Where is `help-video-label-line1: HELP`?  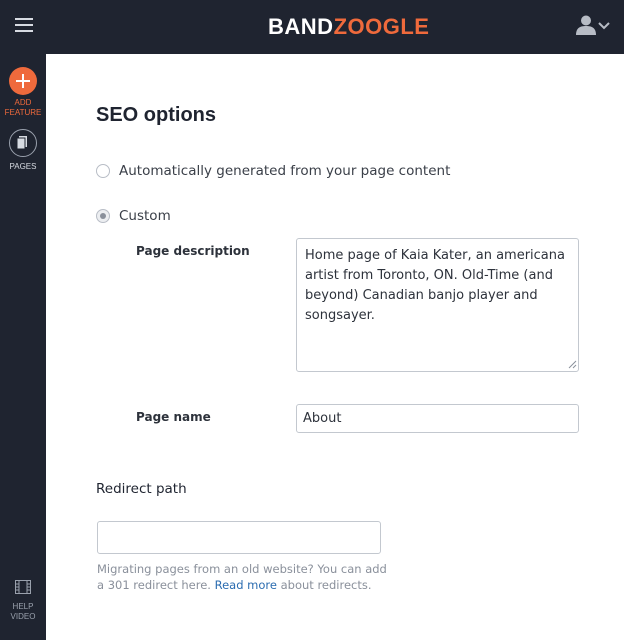 help-video-label-line1: HELP is located at coordinates (23, 606).